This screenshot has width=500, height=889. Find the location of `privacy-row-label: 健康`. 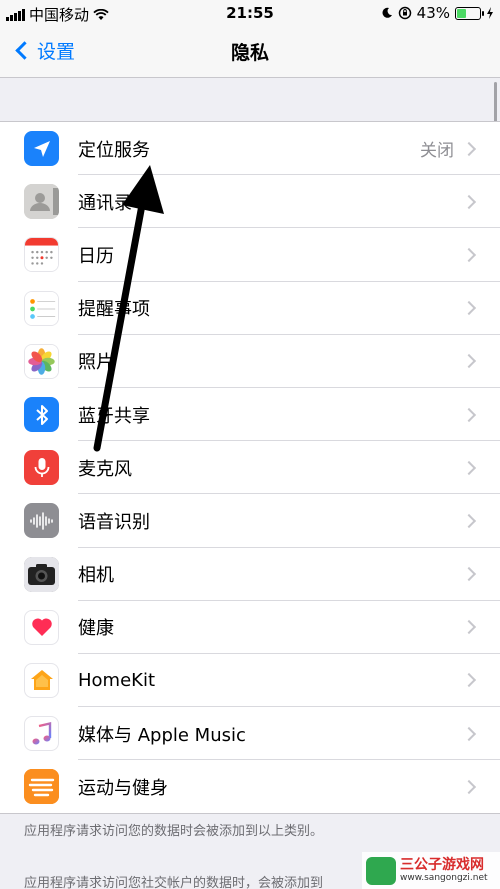

privacy-row-label: 健康 is located at coordinates (96, 629).